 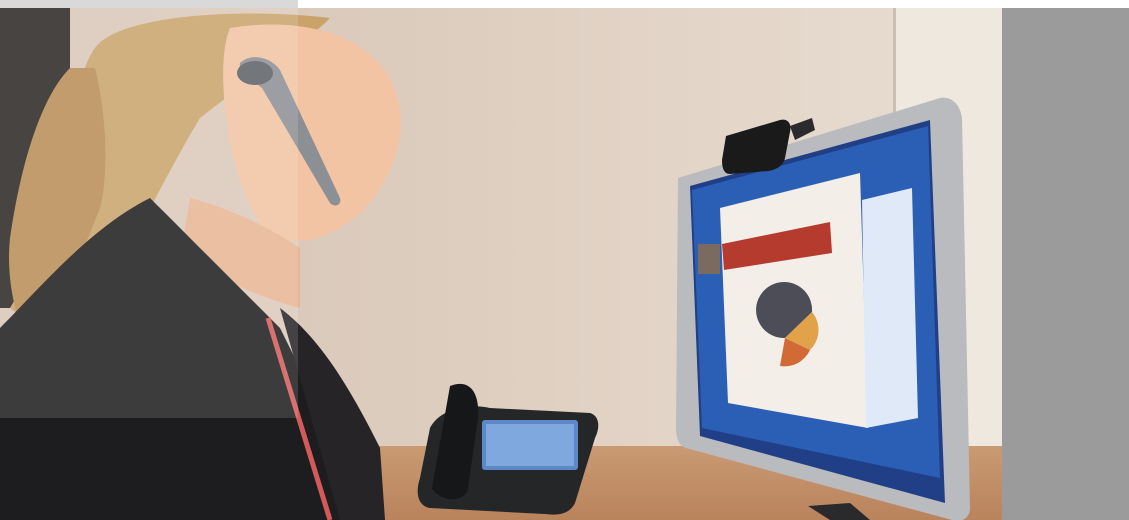 What do you see at coordinates (1065, 264) in the screenshot?
I see `right-gray-panel` at bounding box center [1065, 264].